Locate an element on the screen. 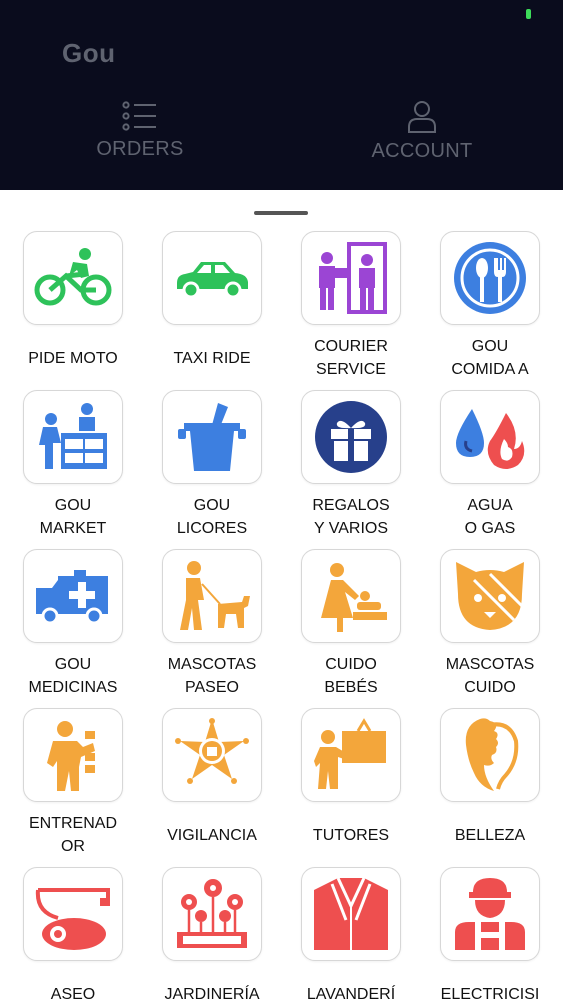 This screenshot has height=1000, width=563. service-tutores: TUTORES is located at coordinates (351, 783).